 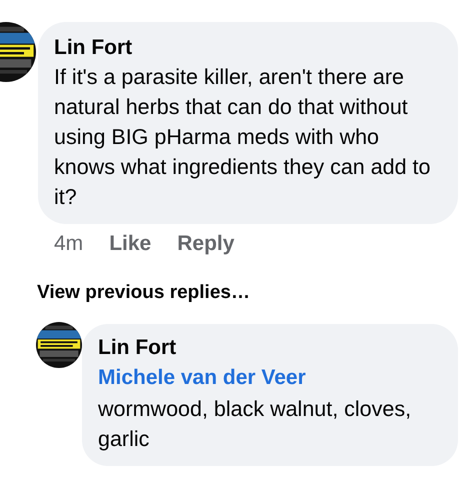 I want to click on mention-link: Michele van der Veer, so click(x=270, y=378).